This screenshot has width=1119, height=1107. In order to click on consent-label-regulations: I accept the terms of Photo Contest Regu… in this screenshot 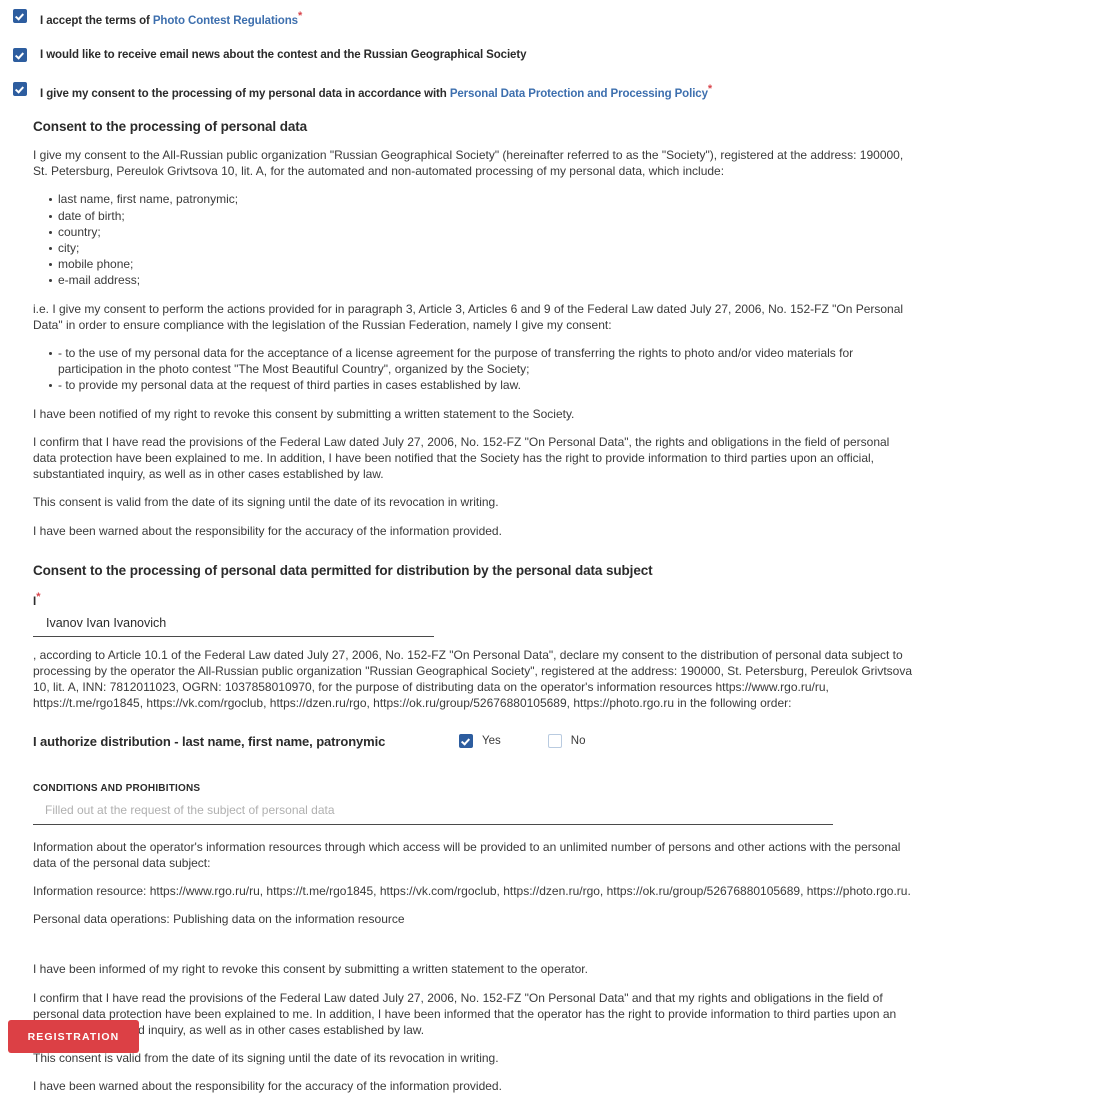, I will do `click(171, 18)`.